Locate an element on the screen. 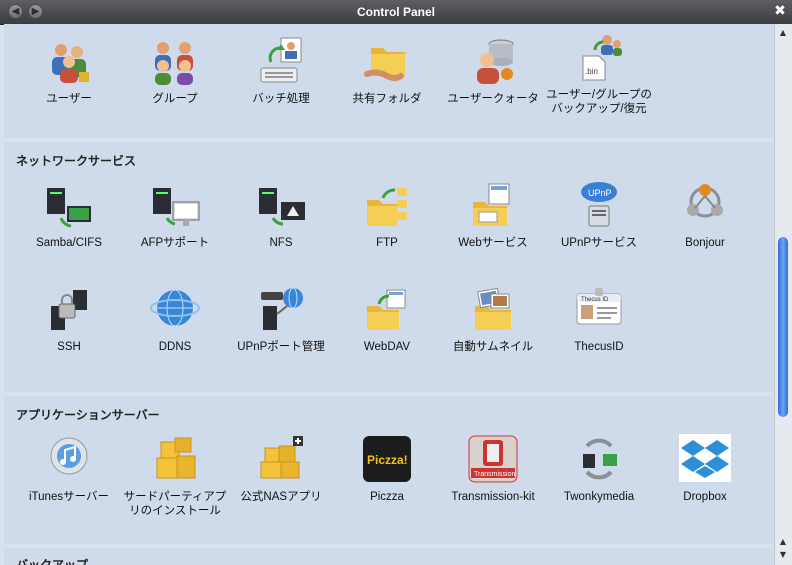 This screenshot has width=792, height=565. close-icon: ✖ is located at coordinates (780, 11).